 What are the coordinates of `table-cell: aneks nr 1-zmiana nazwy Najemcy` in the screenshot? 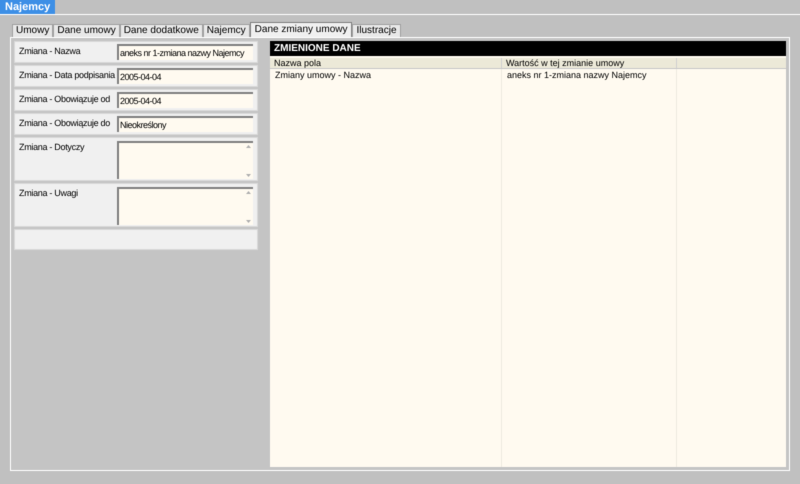 It's located at (589, 75).